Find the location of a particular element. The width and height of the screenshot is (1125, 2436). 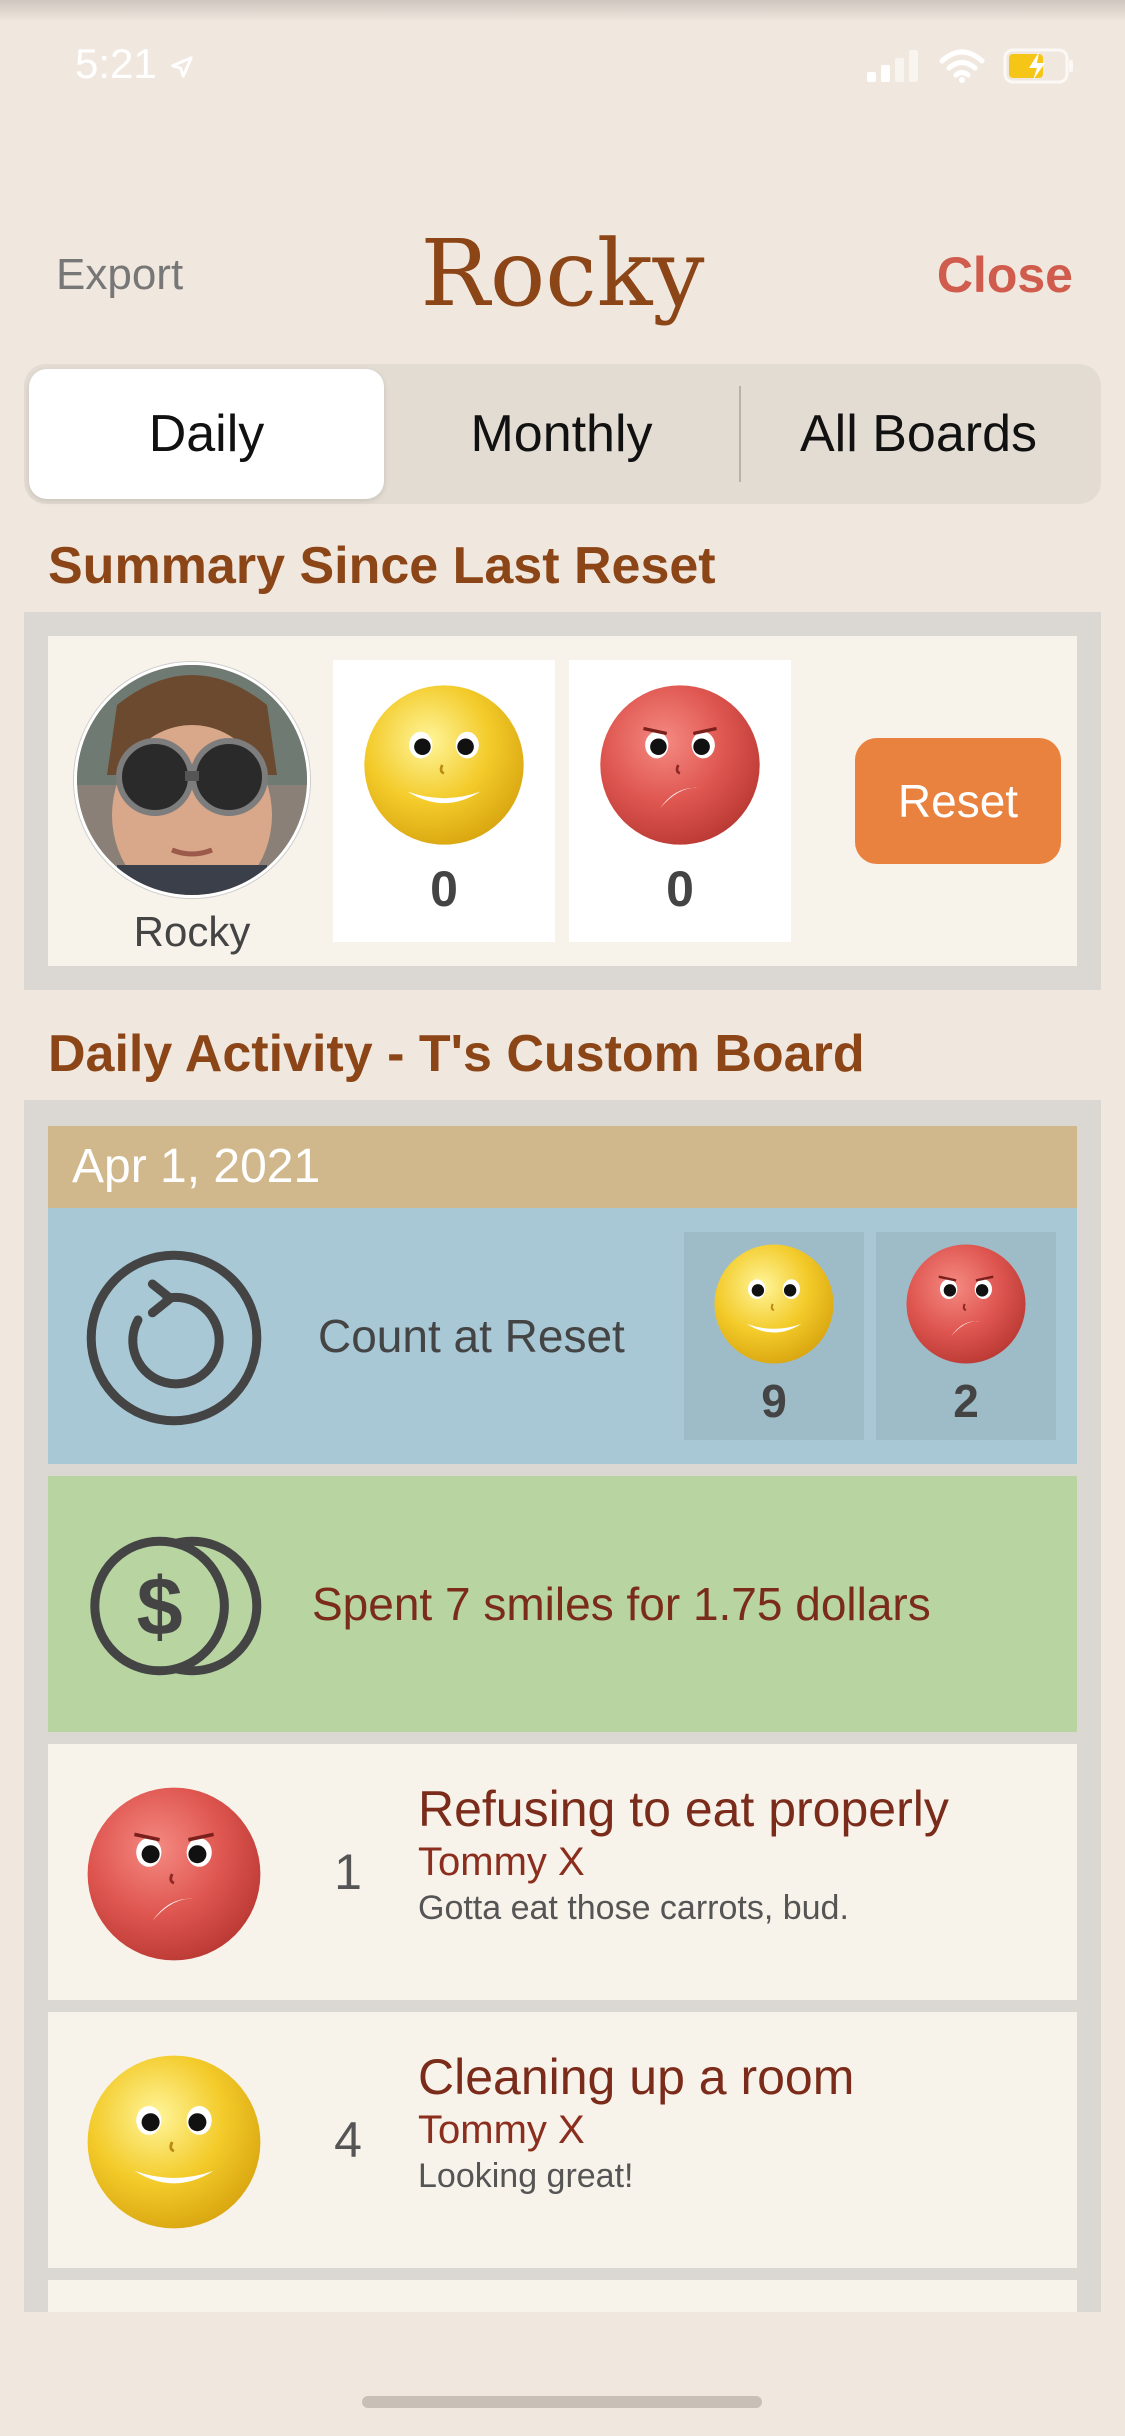

status-bar: 5:21 is located at coordinates (562, 65).